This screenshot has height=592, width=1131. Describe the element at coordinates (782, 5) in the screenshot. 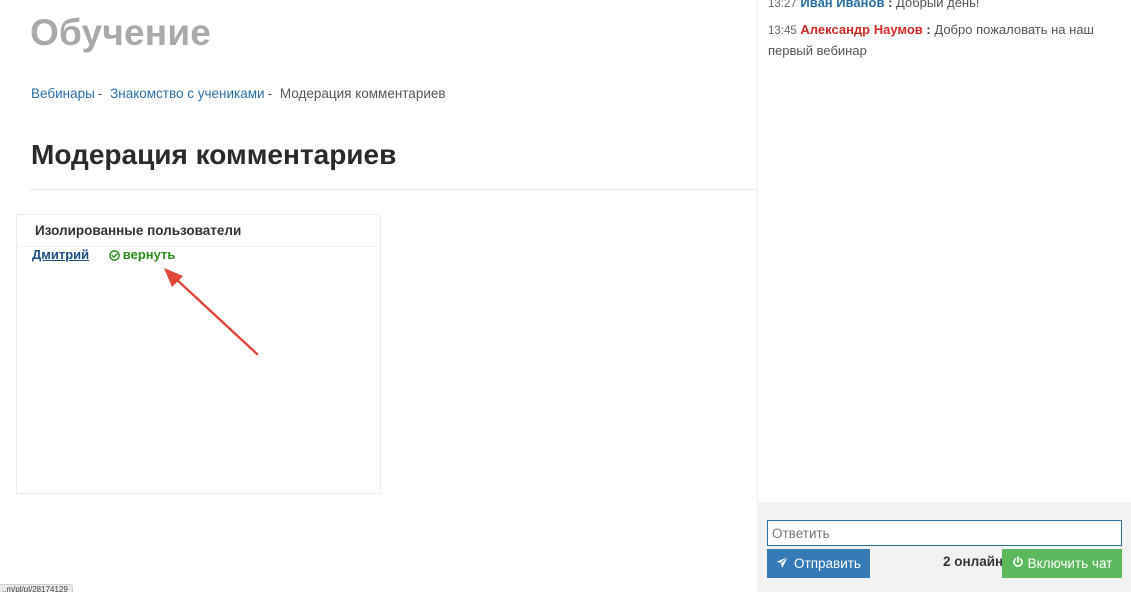

I see `message-time: 13:27` at that location.